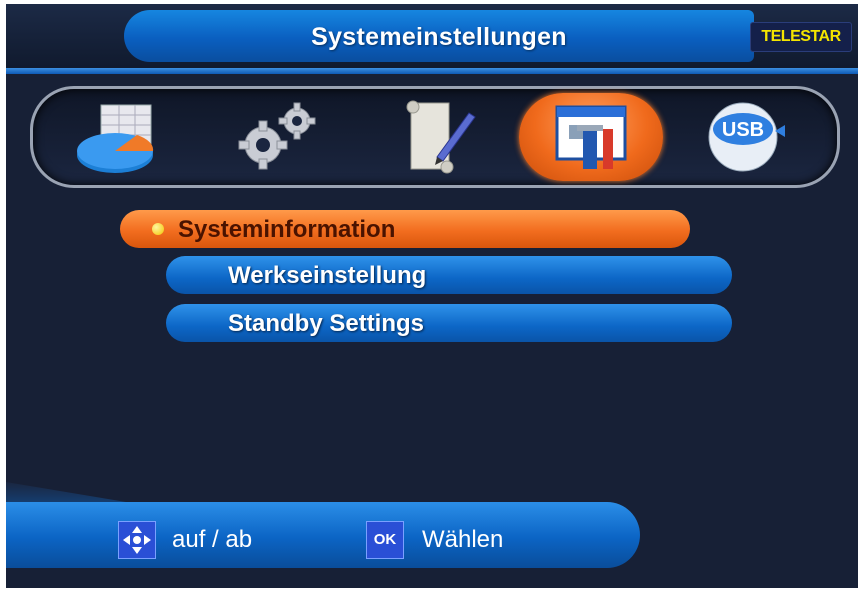  I want to click on menu-item-label: Systeminformation, so click(287, 229).